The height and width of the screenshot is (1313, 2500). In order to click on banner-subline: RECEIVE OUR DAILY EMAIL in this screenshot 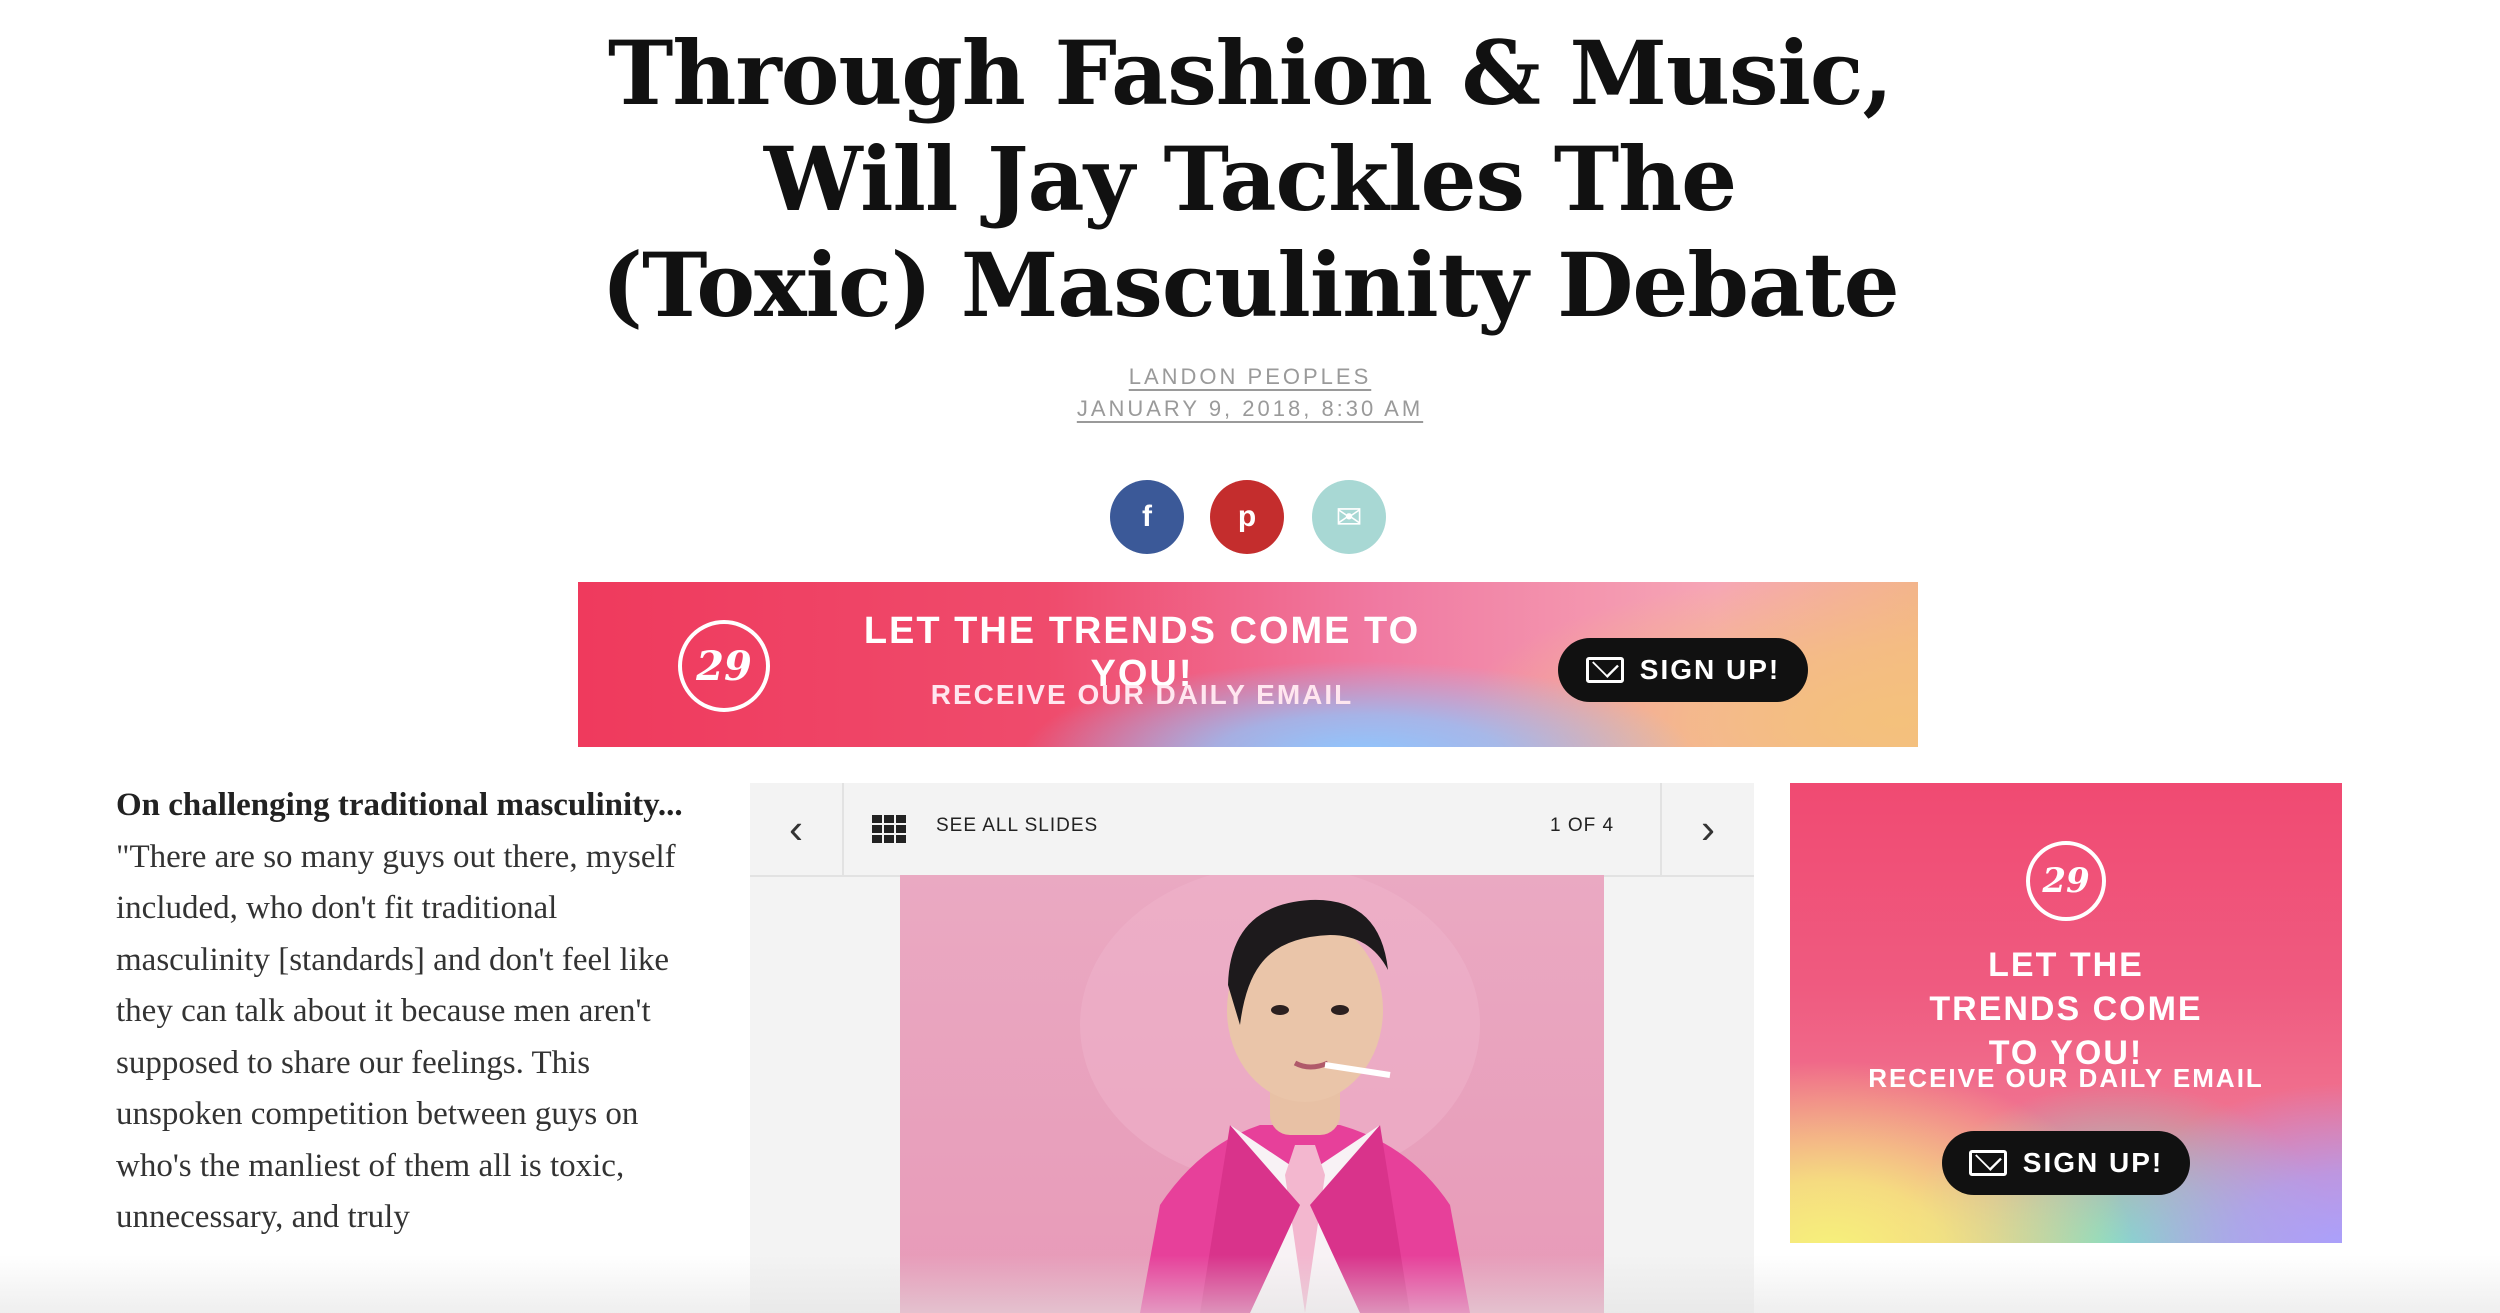, I will do `click(1142, 694)`.